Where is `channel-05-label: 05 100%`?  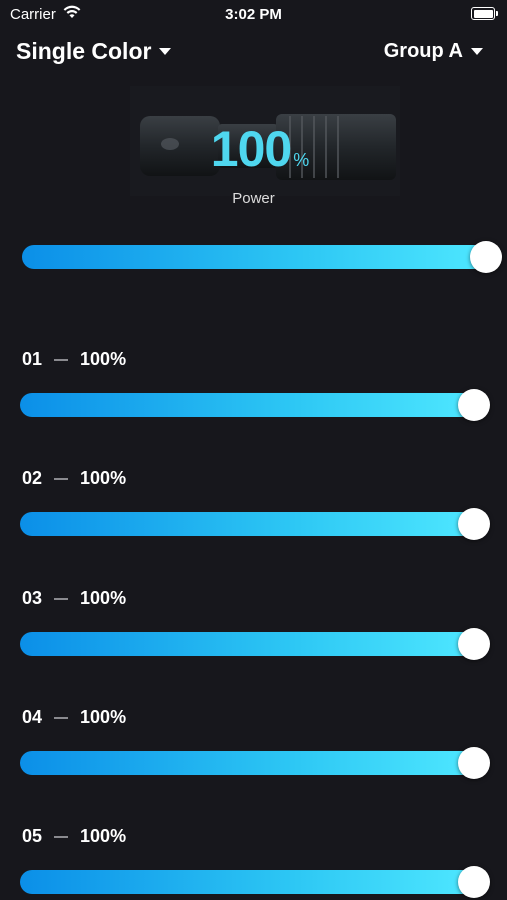
channel-05-label: 05 100% is located at coordinates (74, 836).